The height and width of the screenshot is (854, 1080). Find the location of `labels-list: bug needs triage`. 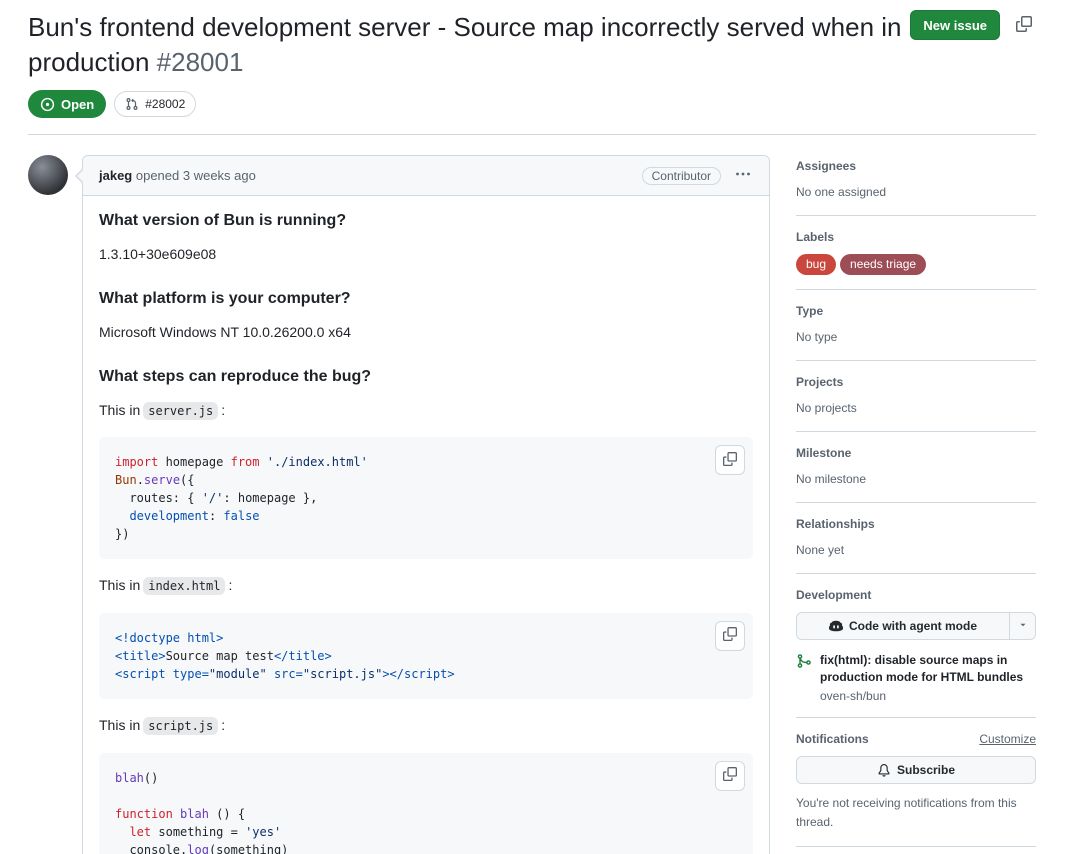

labels-list: bug needs triage is located at coordinates (916, 264).